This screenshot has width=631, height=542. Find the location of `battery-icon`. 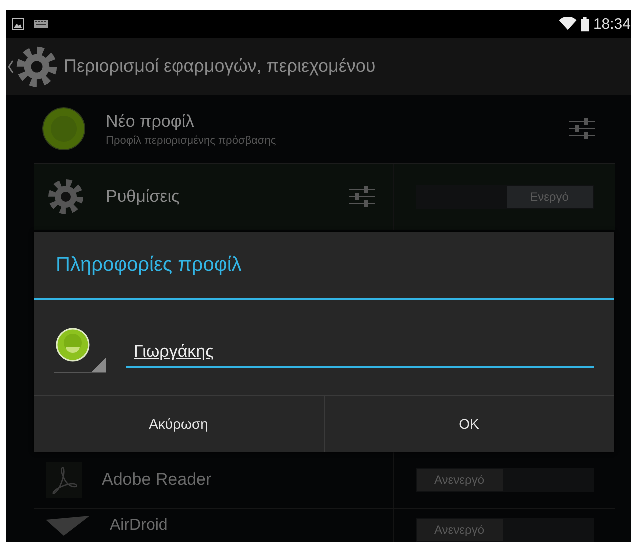

battery-icon is located at coordinates (585, 24).